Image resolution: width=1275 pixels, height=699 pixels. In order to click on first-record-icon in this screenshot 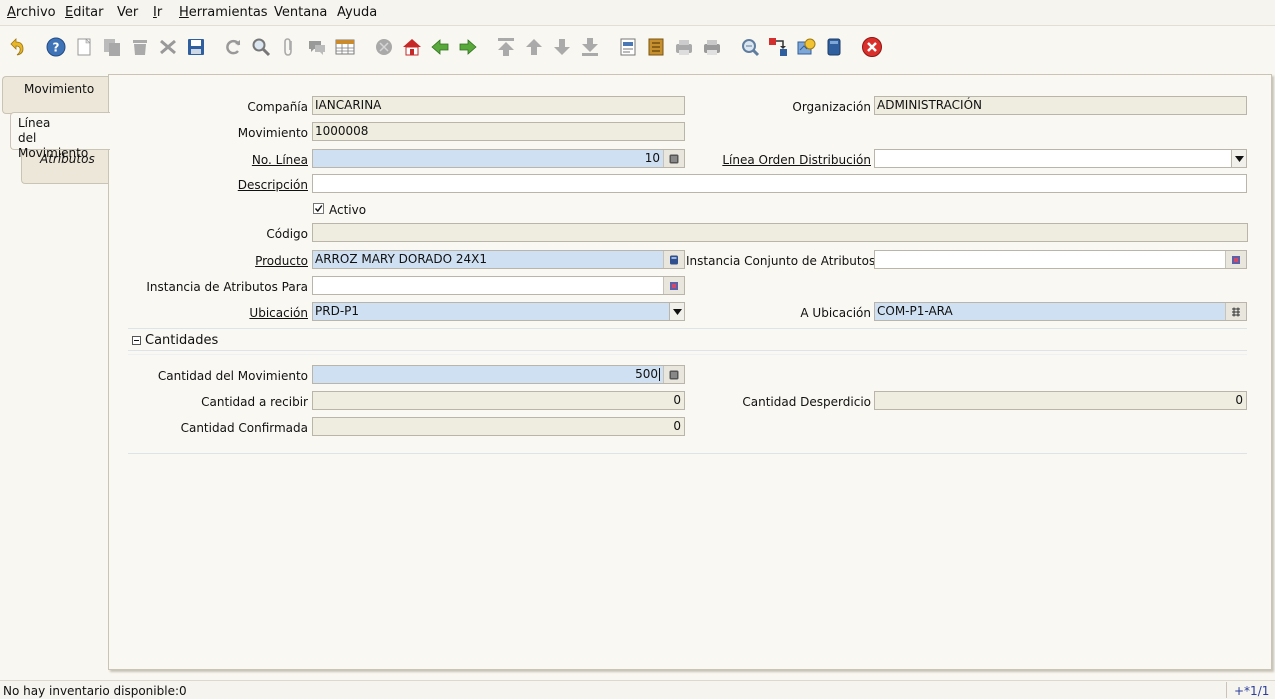, I will do `click(506, 47)`.